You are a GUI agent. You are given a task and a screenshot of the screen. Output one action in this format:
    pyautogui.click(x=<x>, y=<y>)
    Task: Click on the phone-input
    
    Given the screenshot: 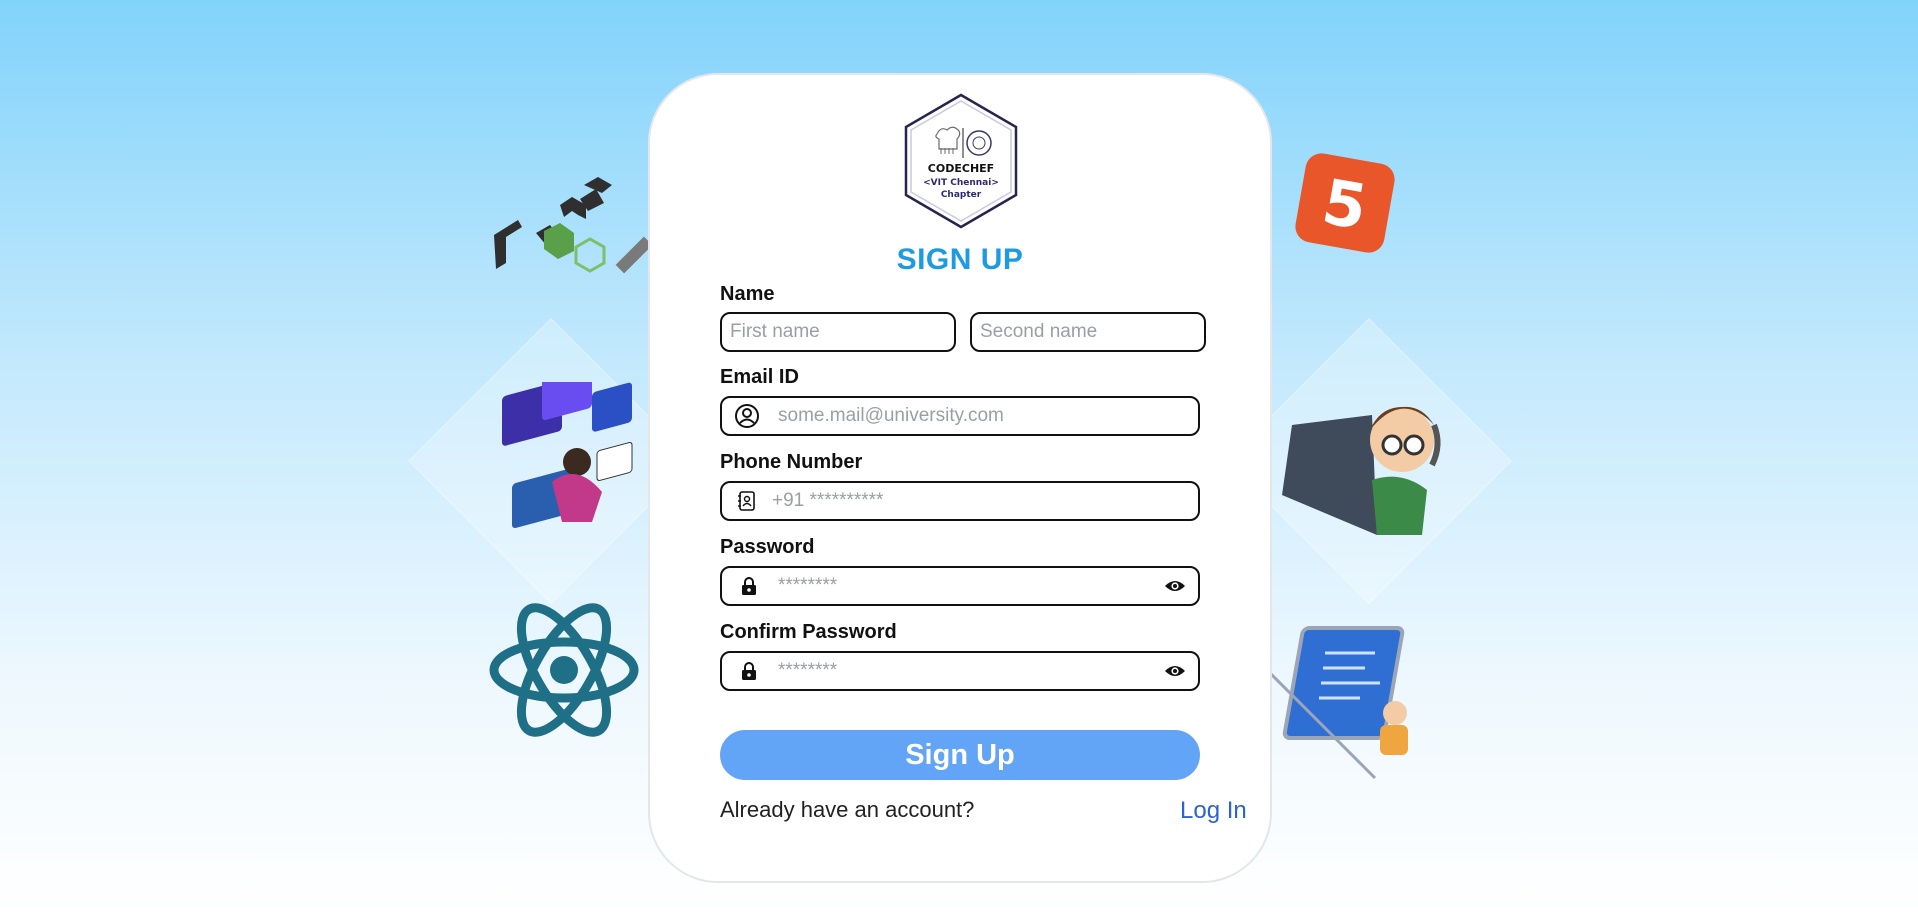 What is the action you would take?
    pyautogui.click(x=984, y=501)
    